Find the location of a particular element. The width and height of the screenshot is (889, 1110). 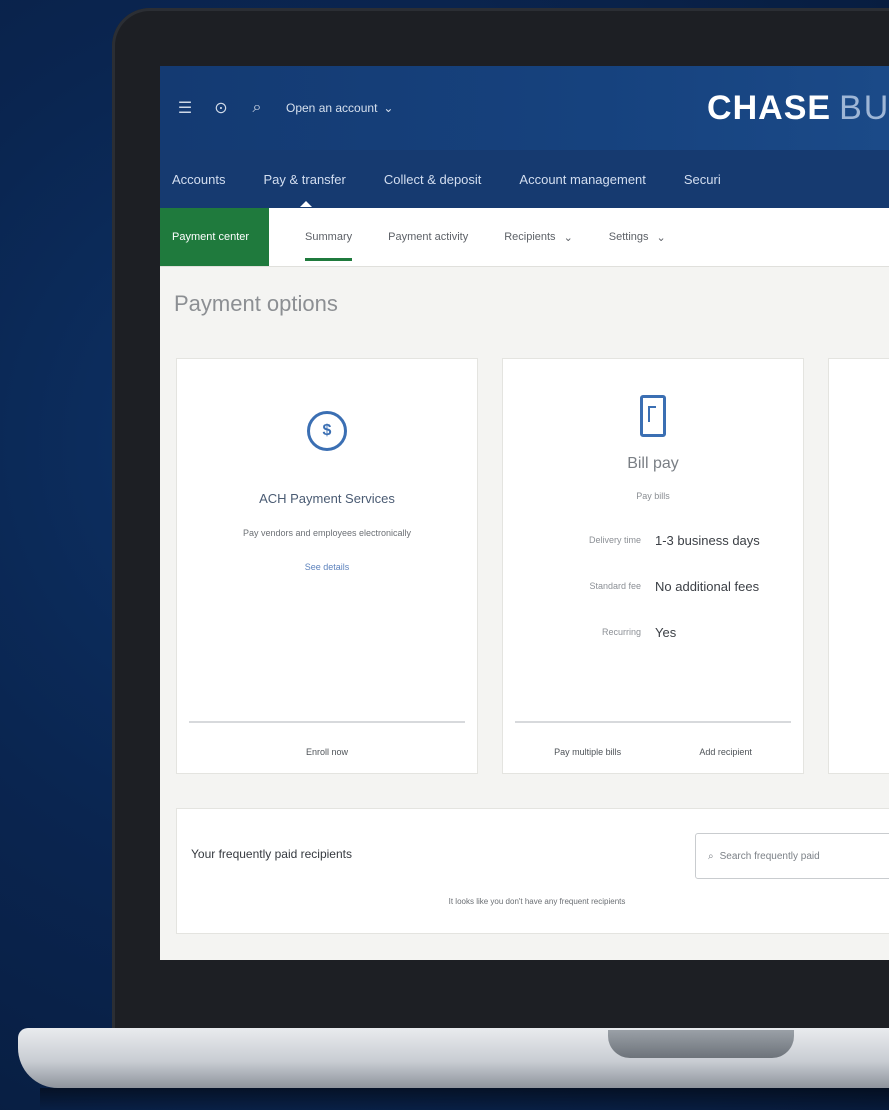

tab-settings: Settings ⌄ is located at coordinates (637, 237).